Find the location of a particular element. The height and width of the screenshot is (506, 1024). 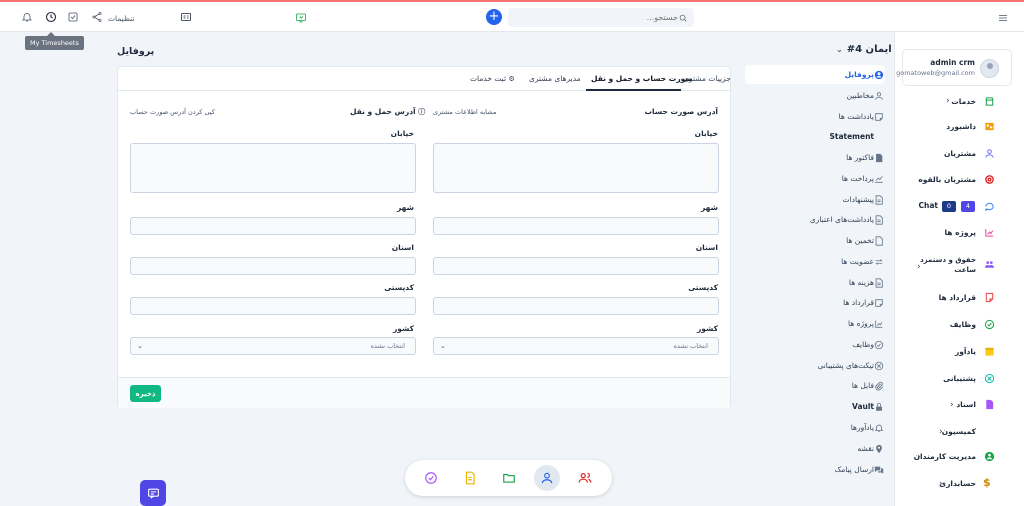

dollar-icon: $ is located at coordinates (987, 482).